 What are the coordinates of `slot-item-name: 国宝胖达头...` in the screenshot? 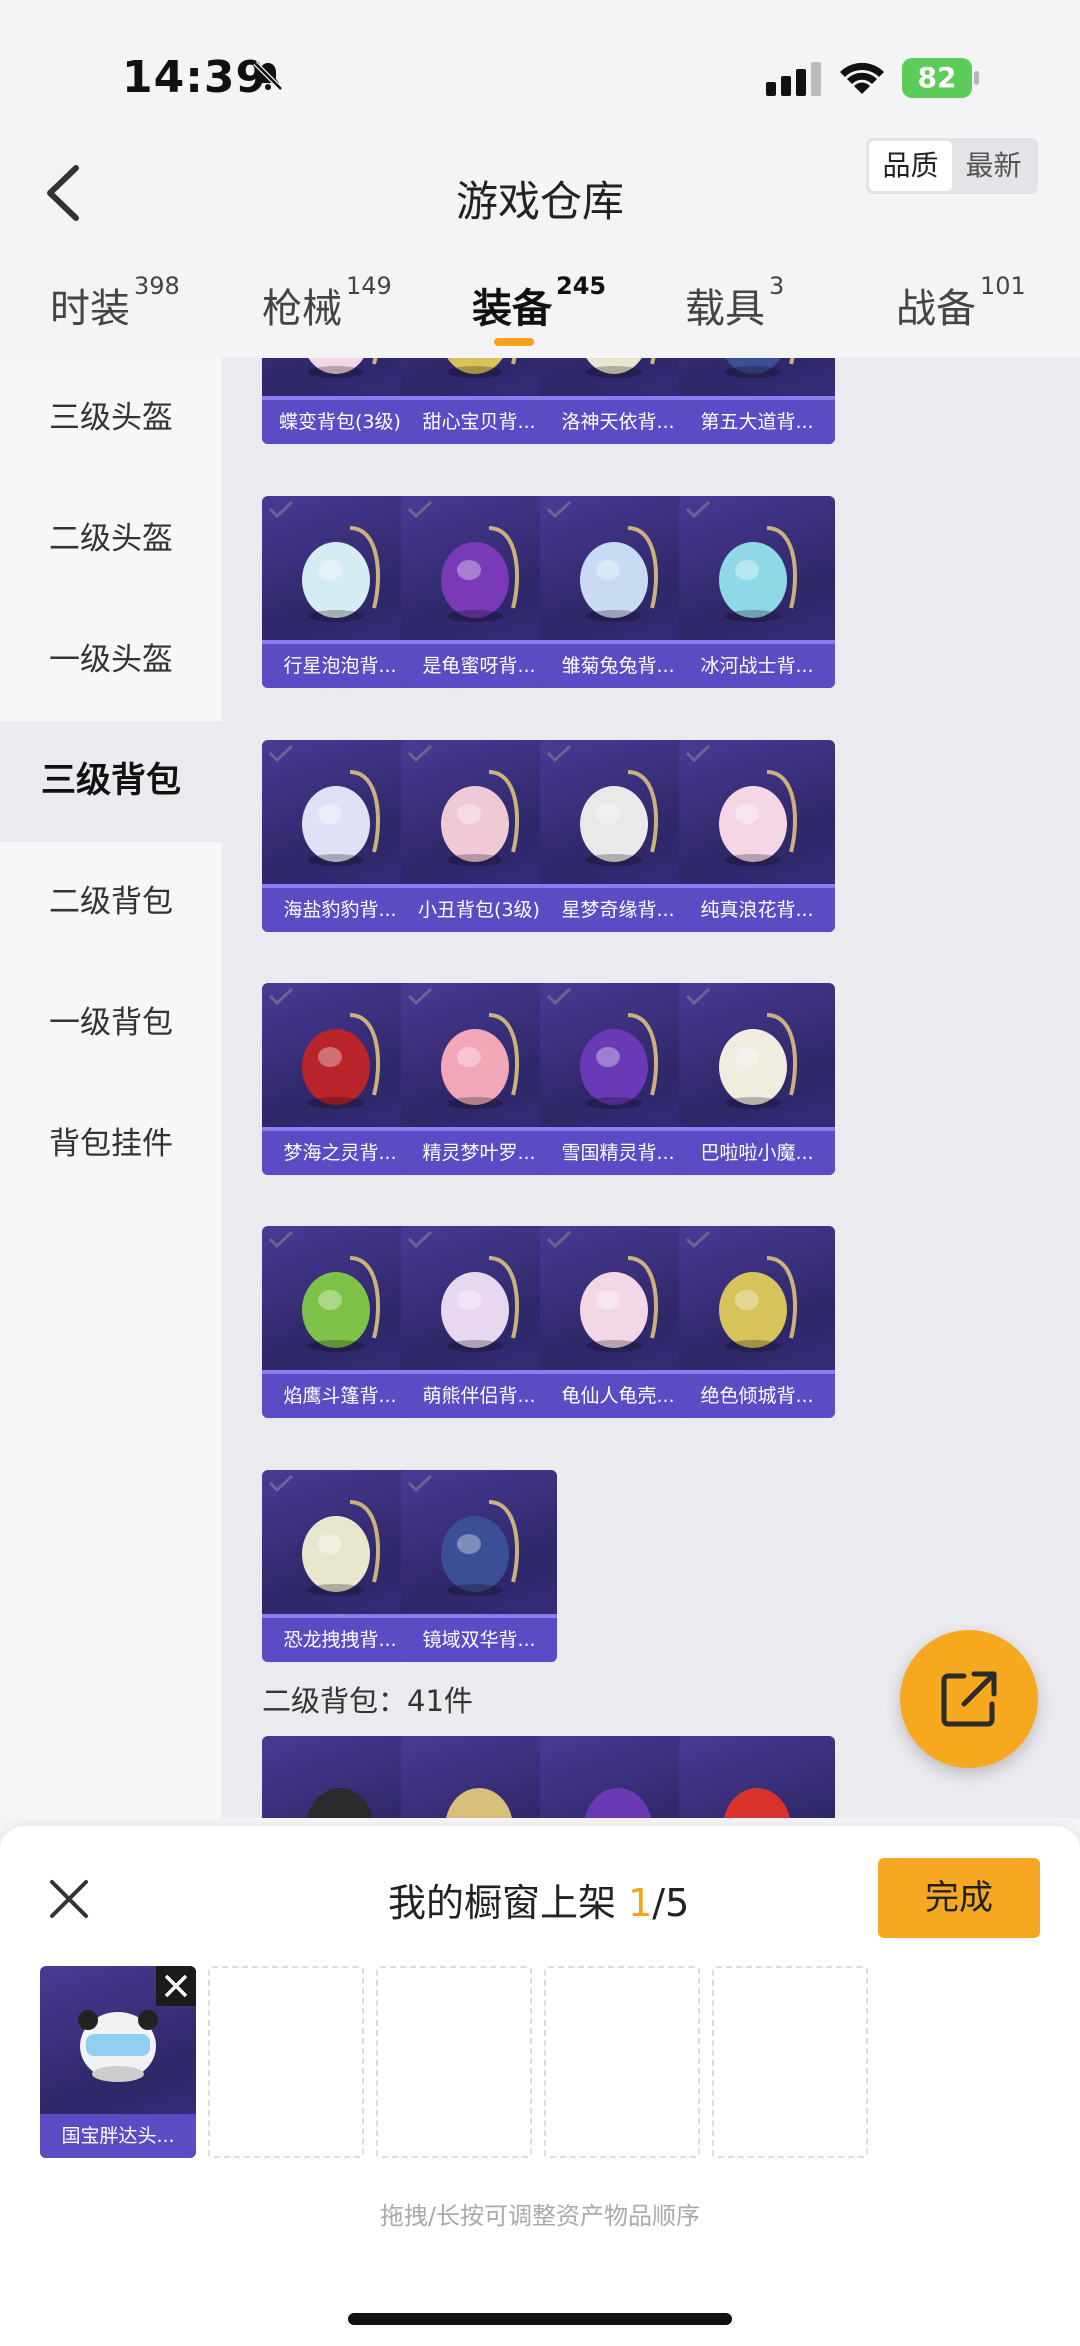 It's located at (118, 2136).